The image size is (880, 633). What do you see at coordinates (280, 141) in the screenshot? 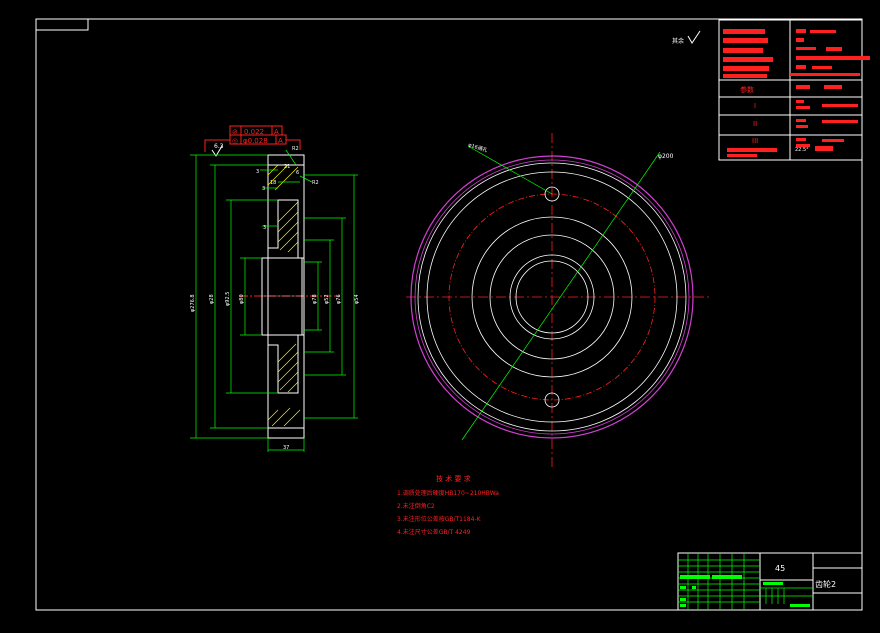
I see `runout-datum: A` at bounding box center [280, 141].